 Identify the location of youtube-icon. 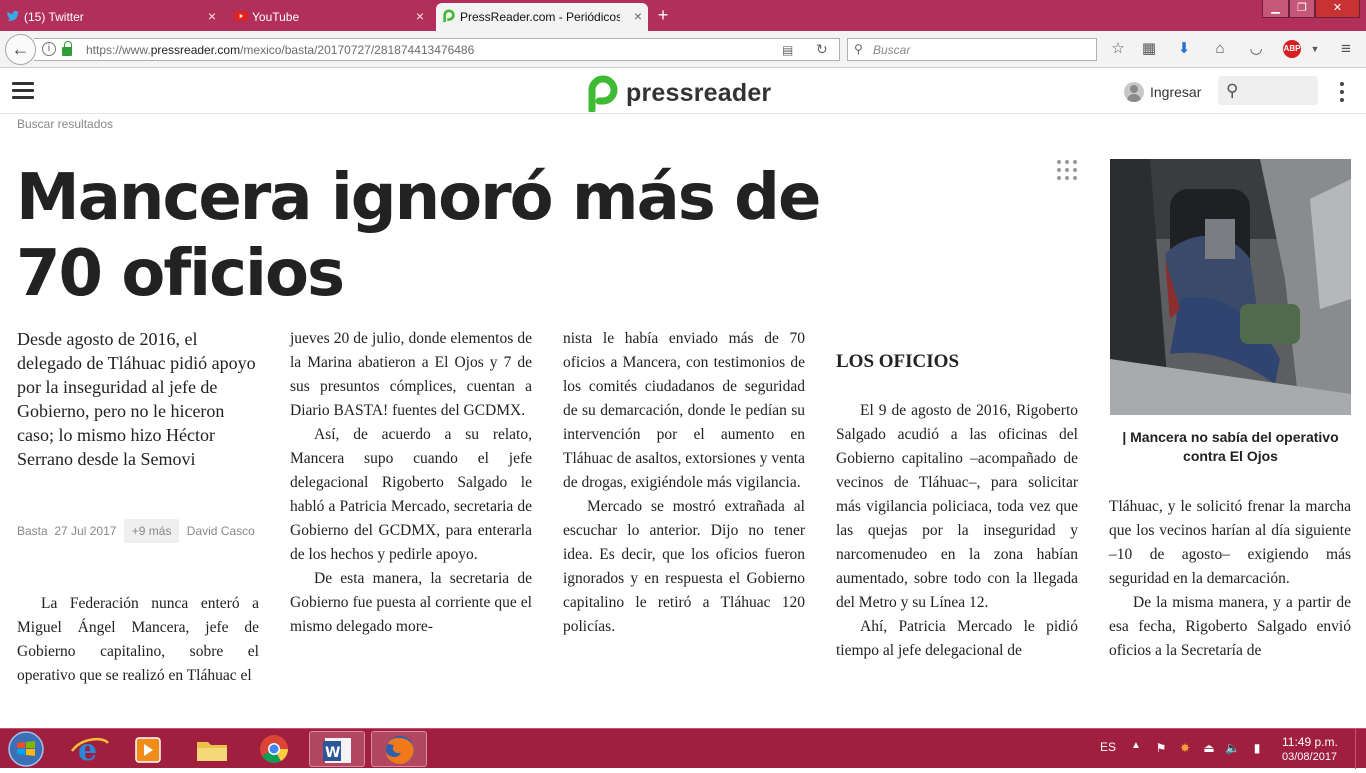
(241, 16).